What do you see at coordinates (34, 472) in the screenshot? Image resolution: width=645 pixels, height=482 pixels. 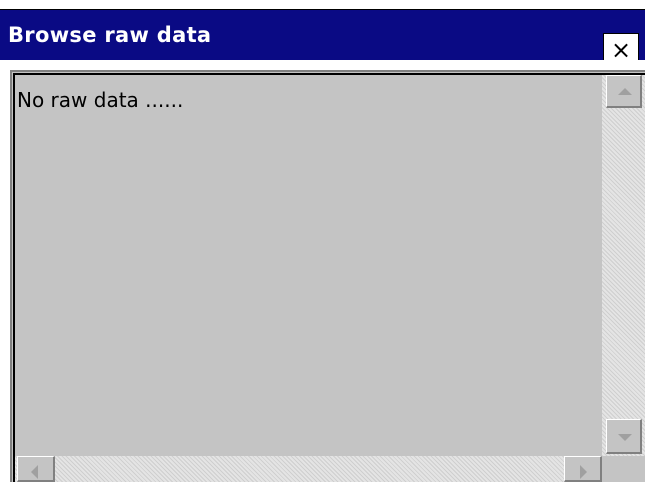 I see `chevron-left-icon` at bounding box center [34, 472].